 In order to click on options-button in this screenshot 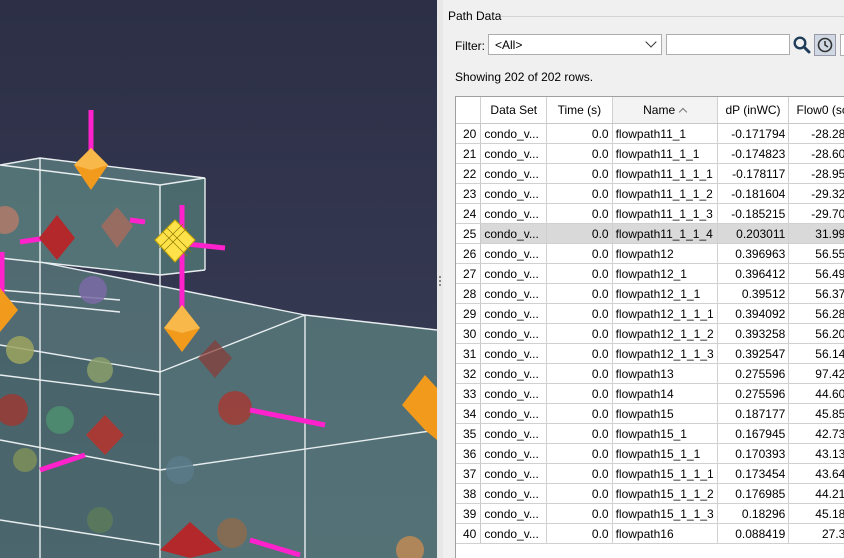, I will do `click(842, 45)`.